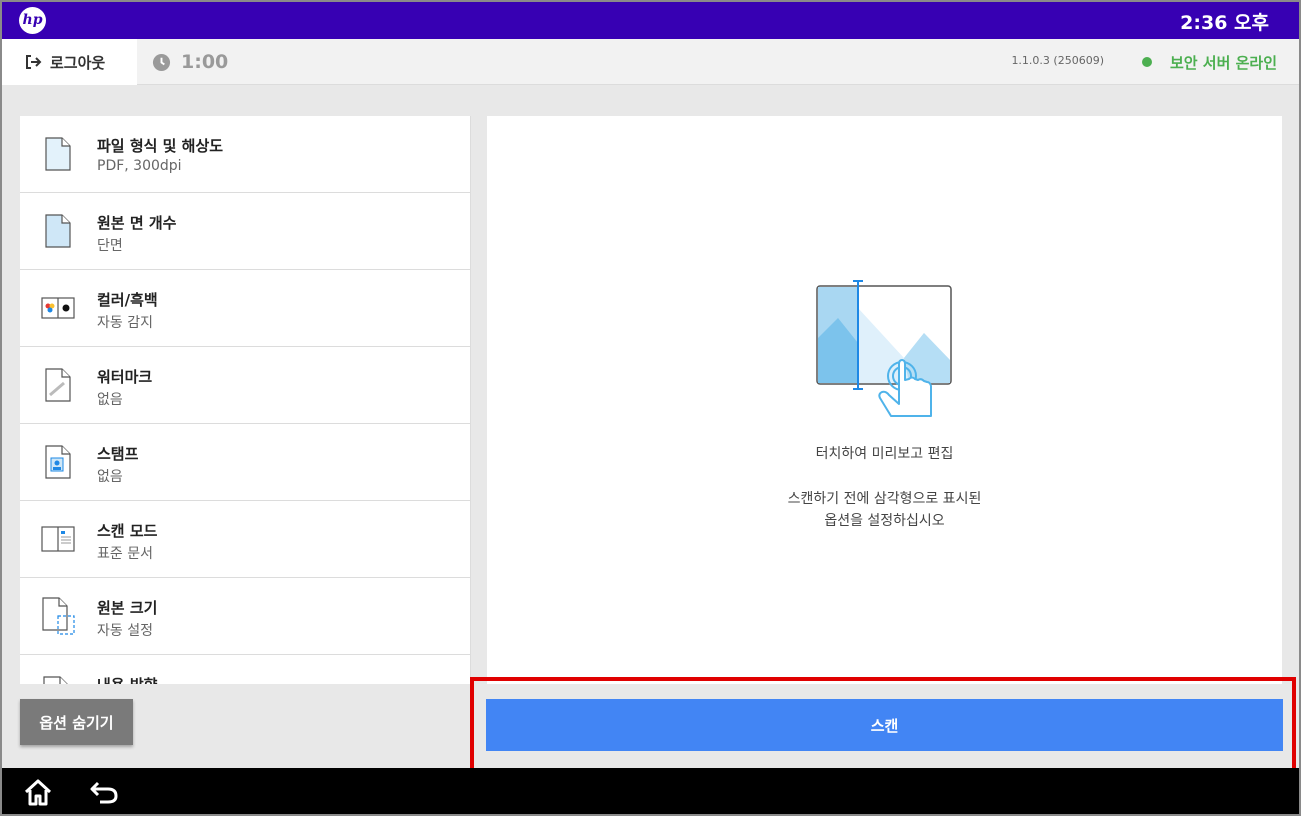  What do you see at coordinates (58, 154) in the screenshot?
I see `file-format-icon` at bounding box center [58, 154].